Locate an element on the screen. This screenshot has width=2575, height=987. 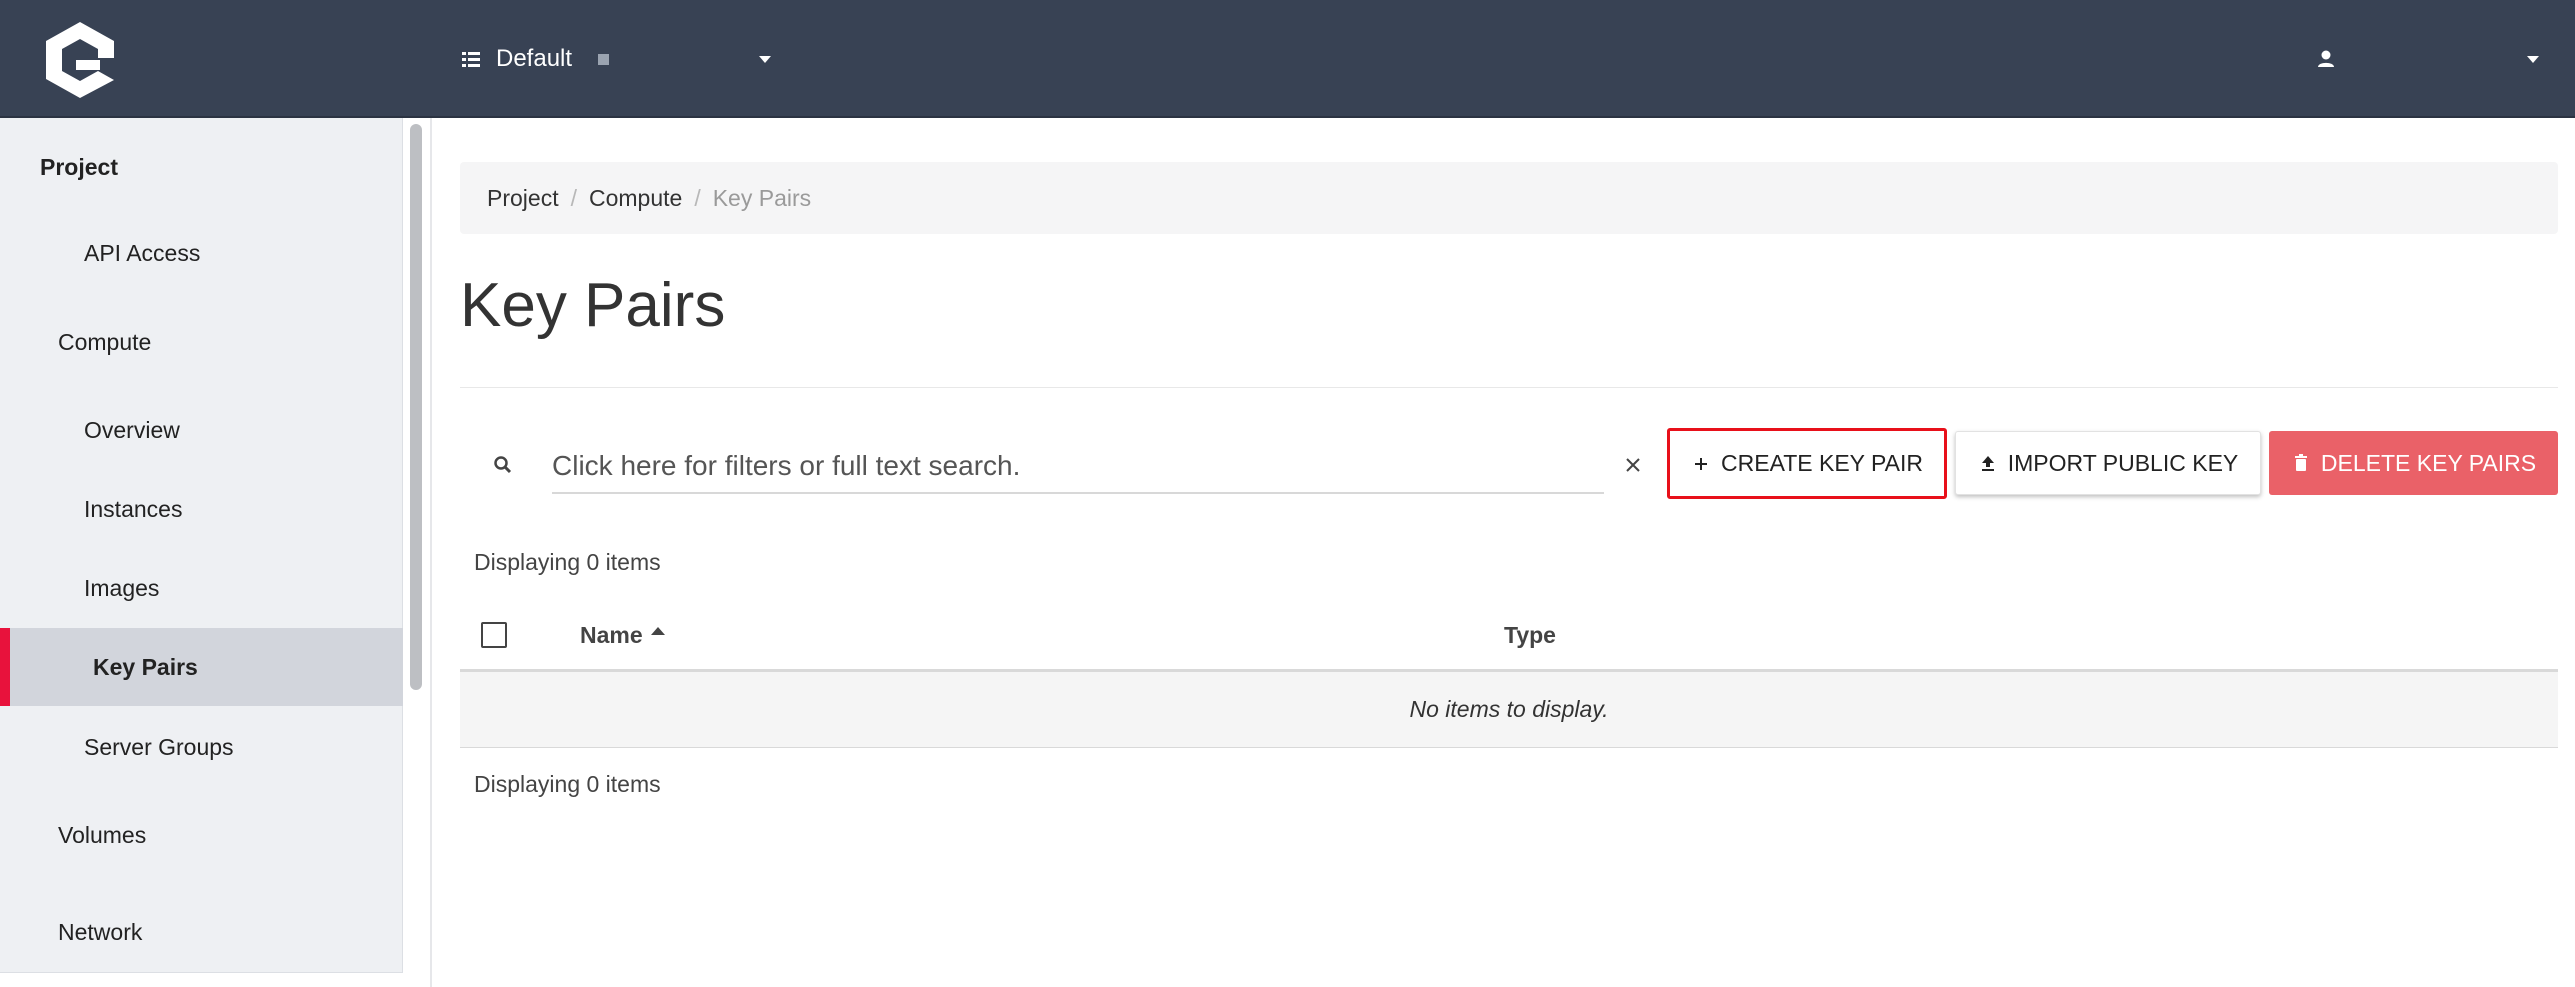
sidebar-item-server-groups: Server Groups is located at coordinates (201, 747).